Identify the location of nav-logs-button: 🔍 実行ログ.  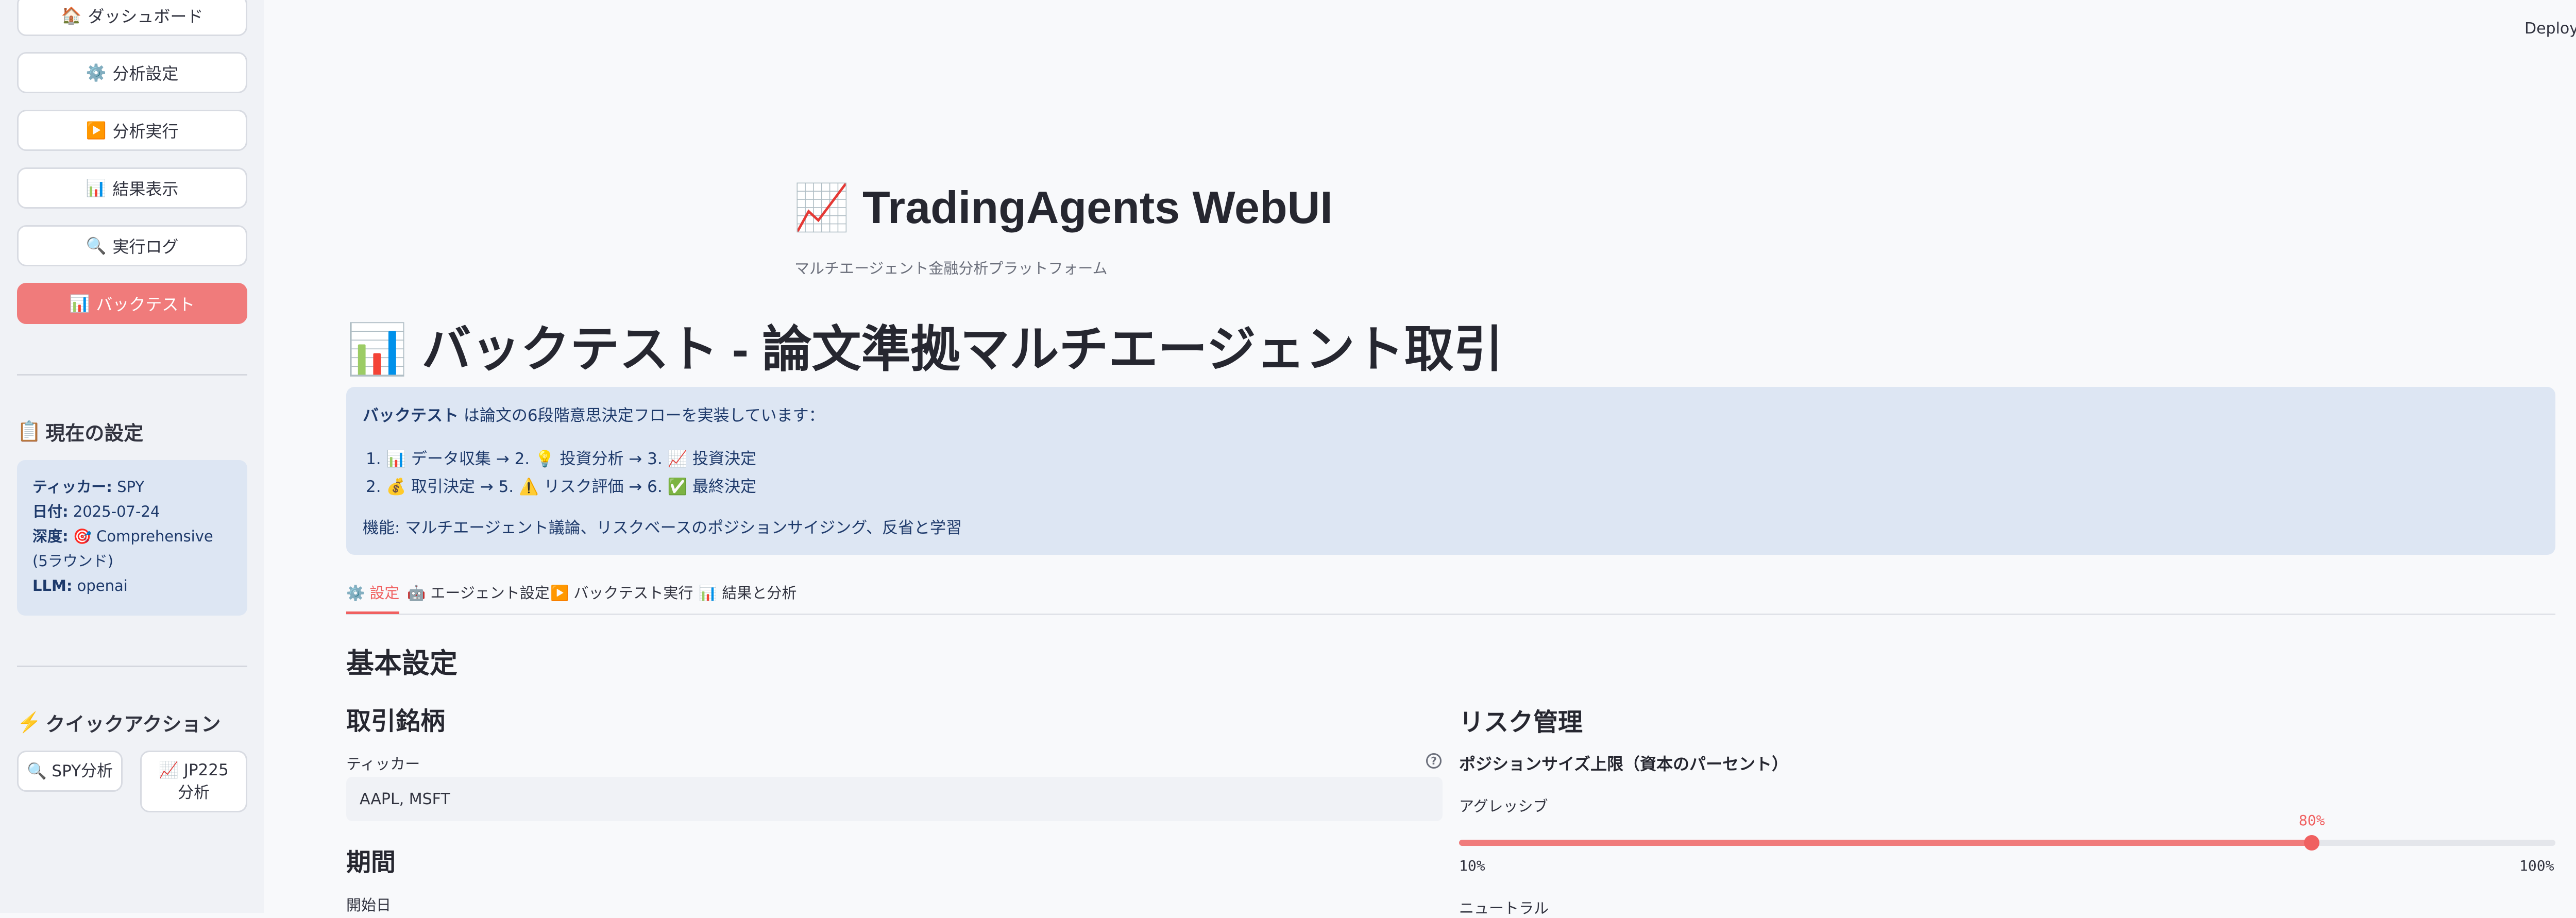
(132, 245).